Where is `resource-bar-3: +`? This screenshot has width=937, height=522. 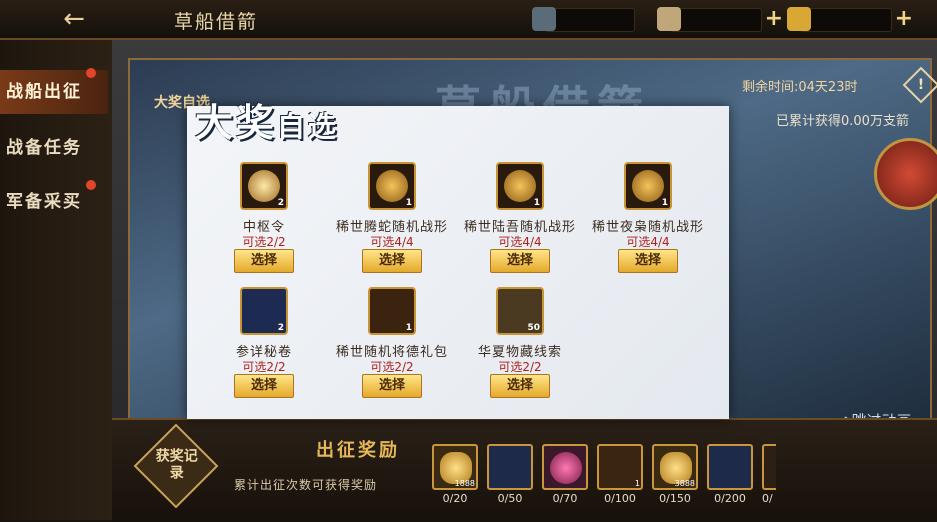
resource-bar-3: + is located at coordinates (850, 19).